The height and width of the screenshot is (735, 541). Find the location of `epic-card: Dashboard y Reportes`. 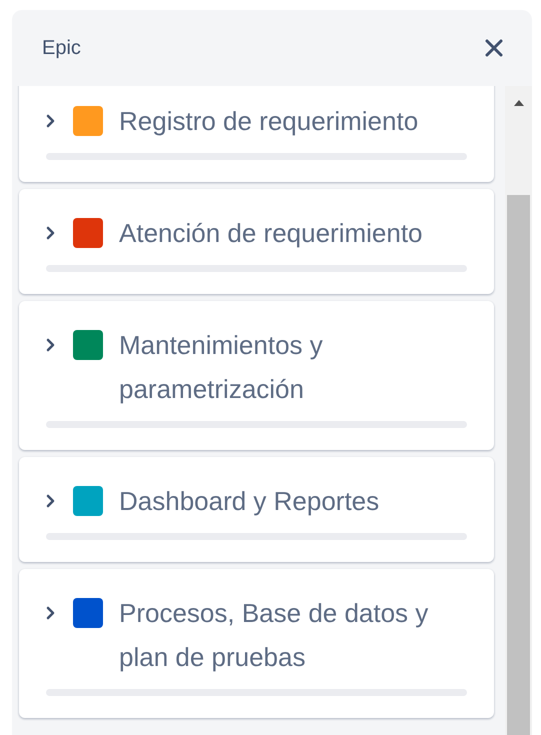

epic-card: Dashboard y Reportes is located at coordinates (256, 509).